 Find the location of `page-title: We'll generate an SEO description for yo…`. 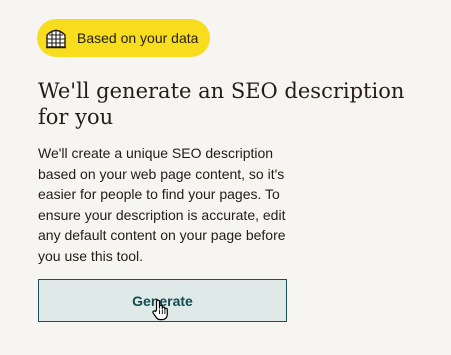

page-title: We'll generate an SEO description for yo… is located at coordinates (221, 104).